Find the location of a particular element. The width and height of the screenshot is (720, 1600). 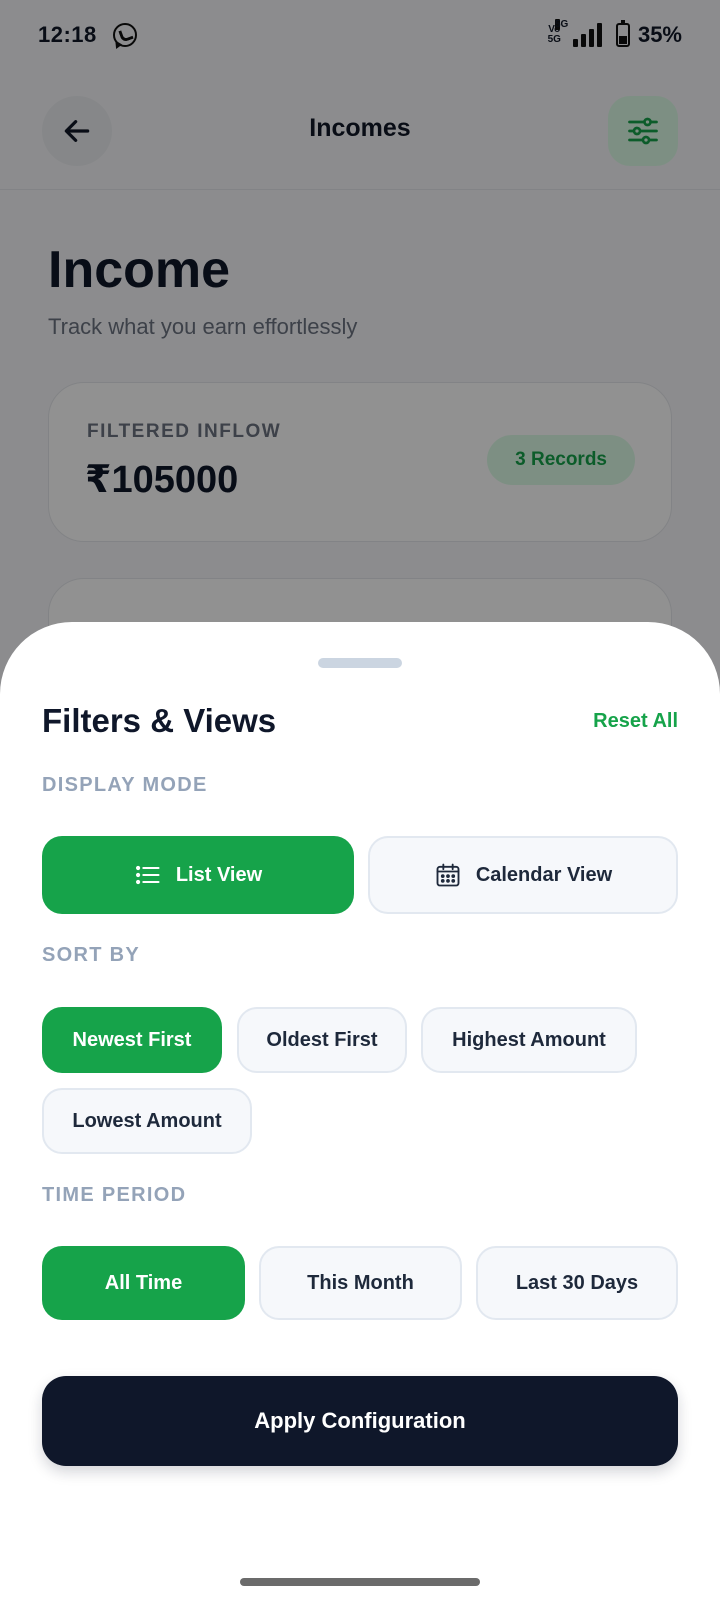

period-this-month: This Month is located at coordinates (360, 1283).